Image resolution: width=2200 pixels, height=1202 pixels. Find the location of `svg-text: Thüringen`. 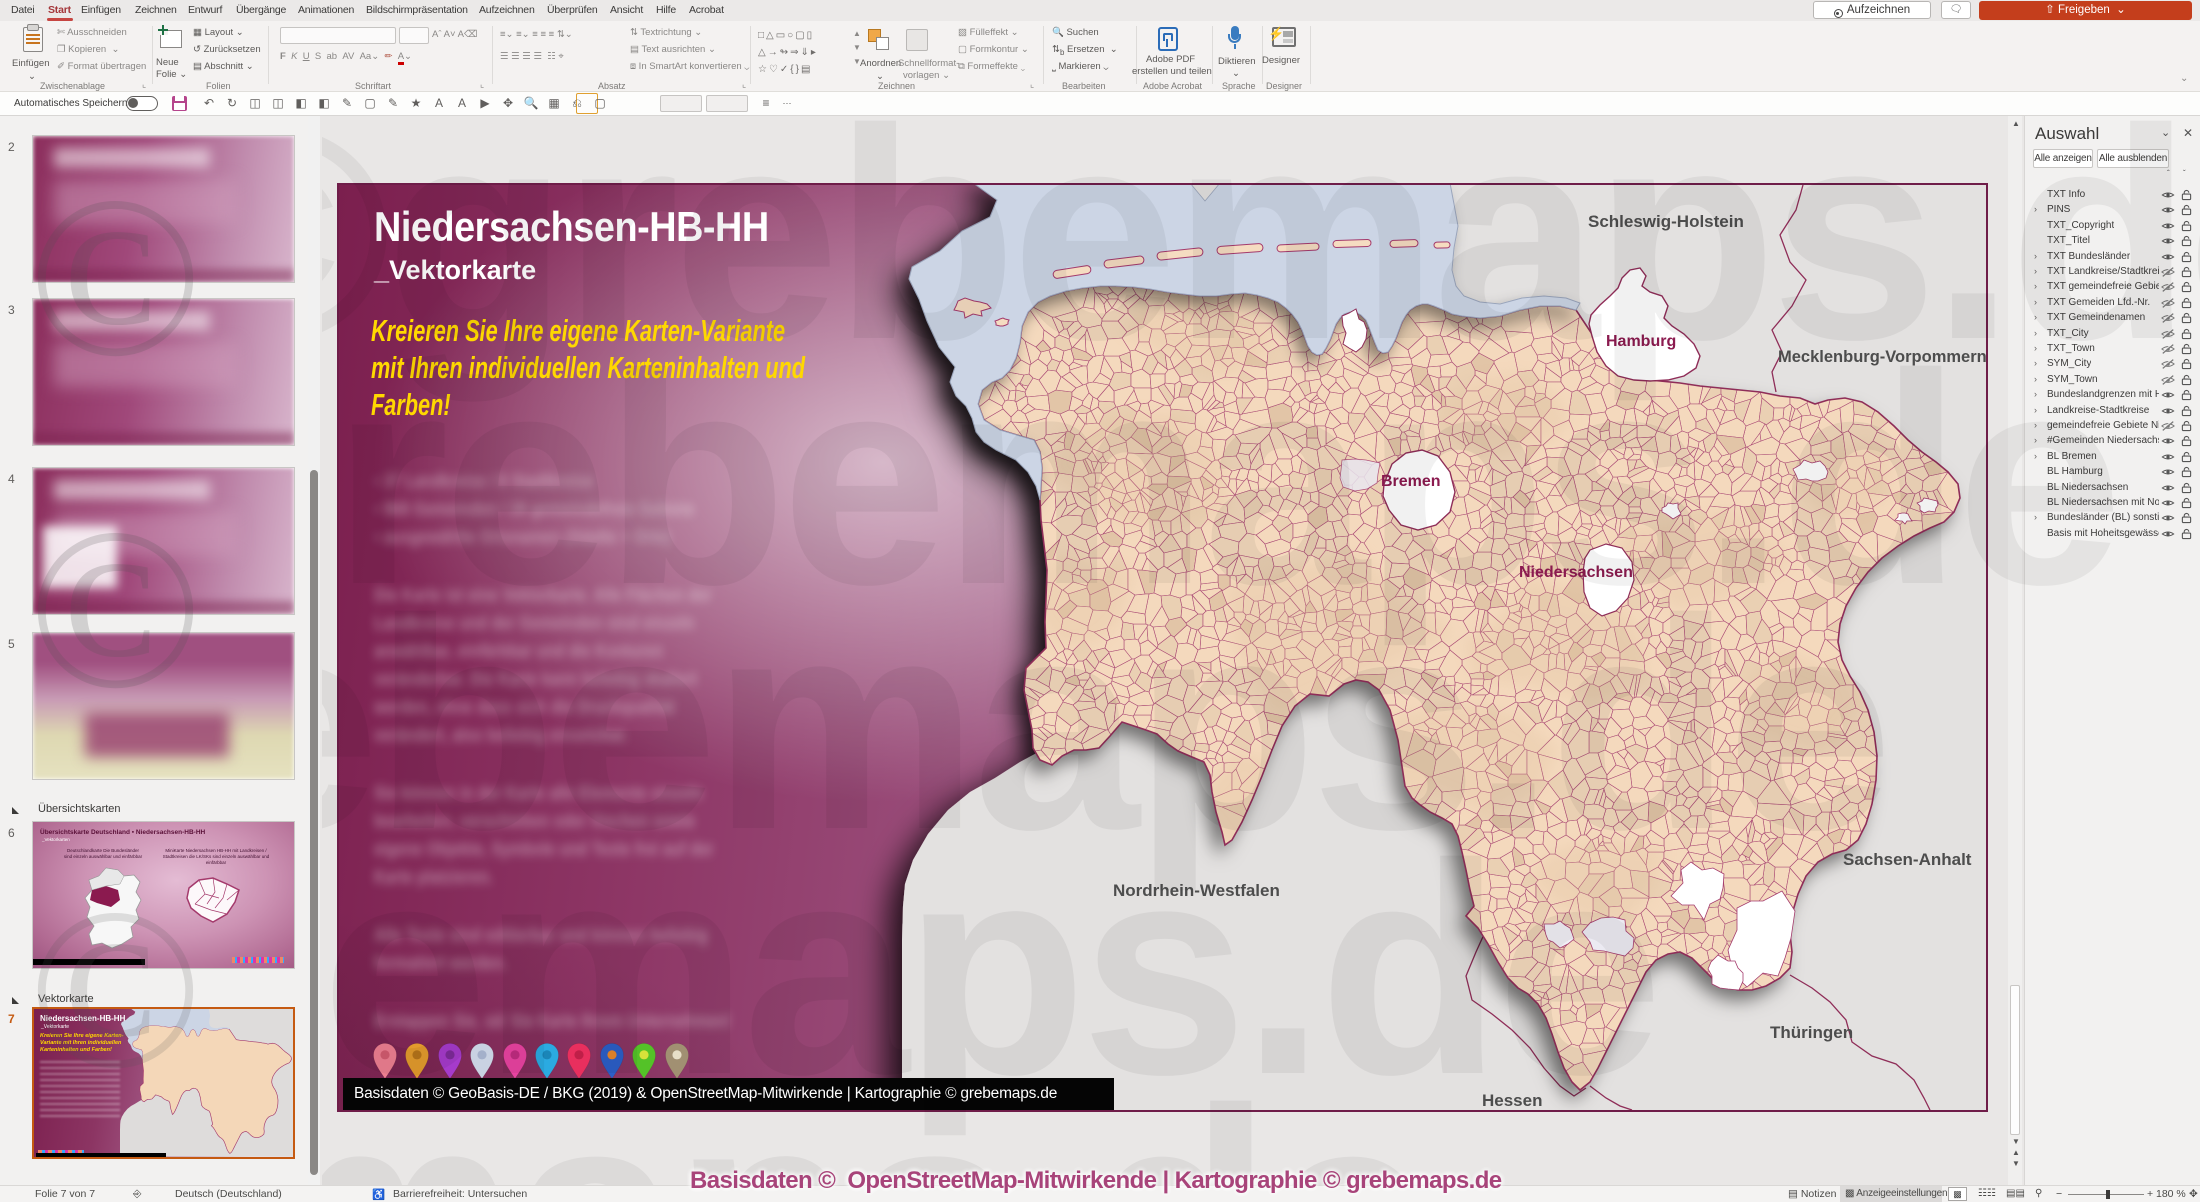

svg-text: Thüringen is located at coordinates (1811, 1032).